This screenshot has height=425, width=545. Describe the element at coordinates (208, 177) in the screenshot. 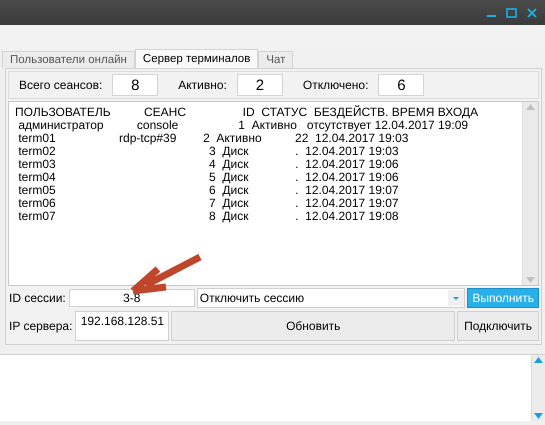

I see `session-line: term04 5 Диск . 12.04.2017 19:06` at that location.